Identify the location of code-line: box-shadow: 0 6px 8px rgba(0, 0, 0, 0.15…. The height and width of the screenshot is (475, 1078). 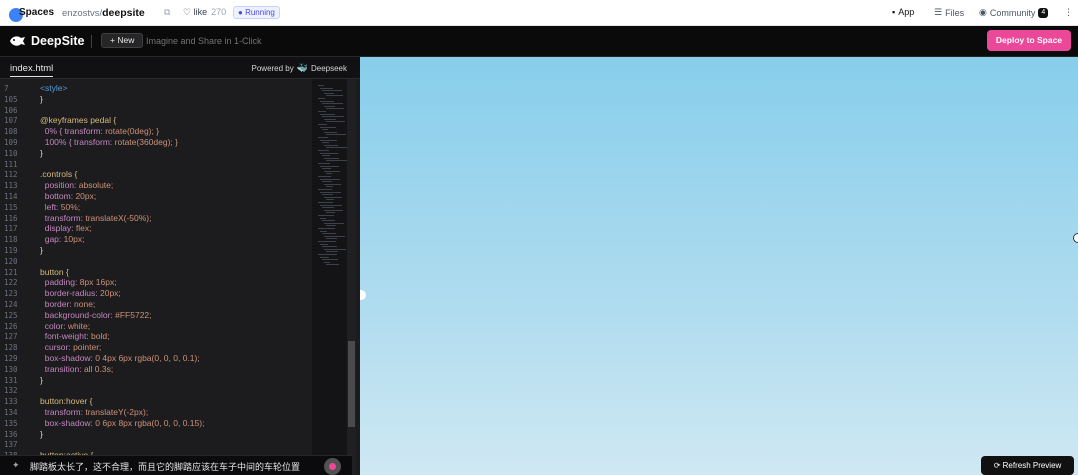
(122, 423).